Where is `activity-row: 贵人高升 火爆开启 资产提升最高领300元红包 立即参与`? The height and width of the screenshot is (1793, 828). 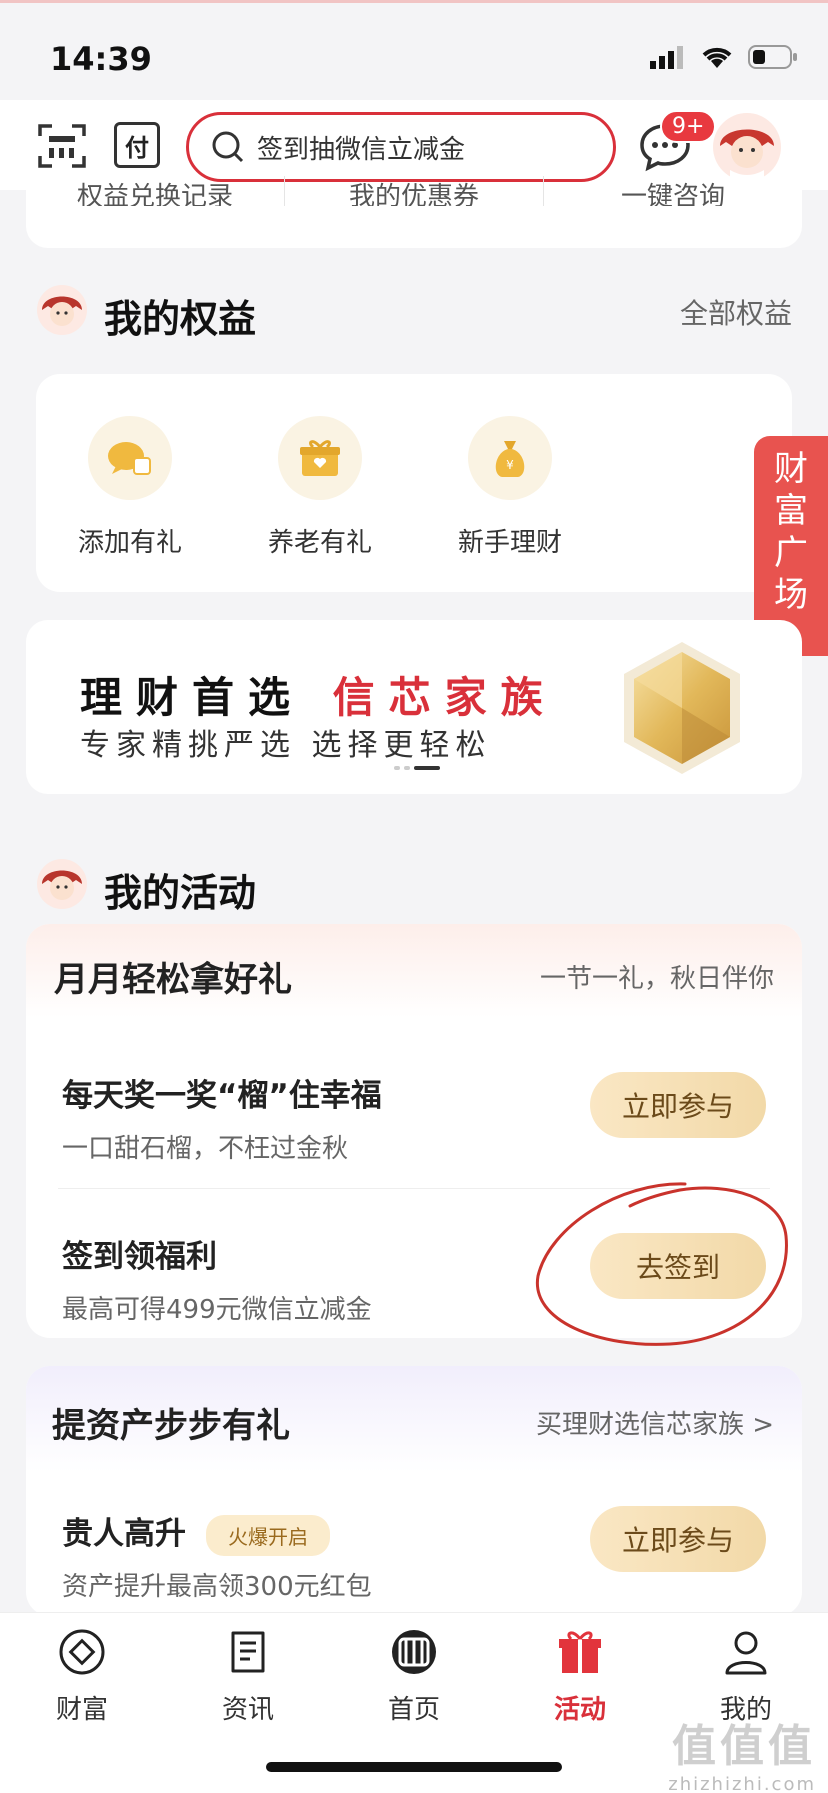
activity-row: 贵人高升 火爆开启 资产提升最高领300元红包 立即参与 is located at coordinates (414, 1547).